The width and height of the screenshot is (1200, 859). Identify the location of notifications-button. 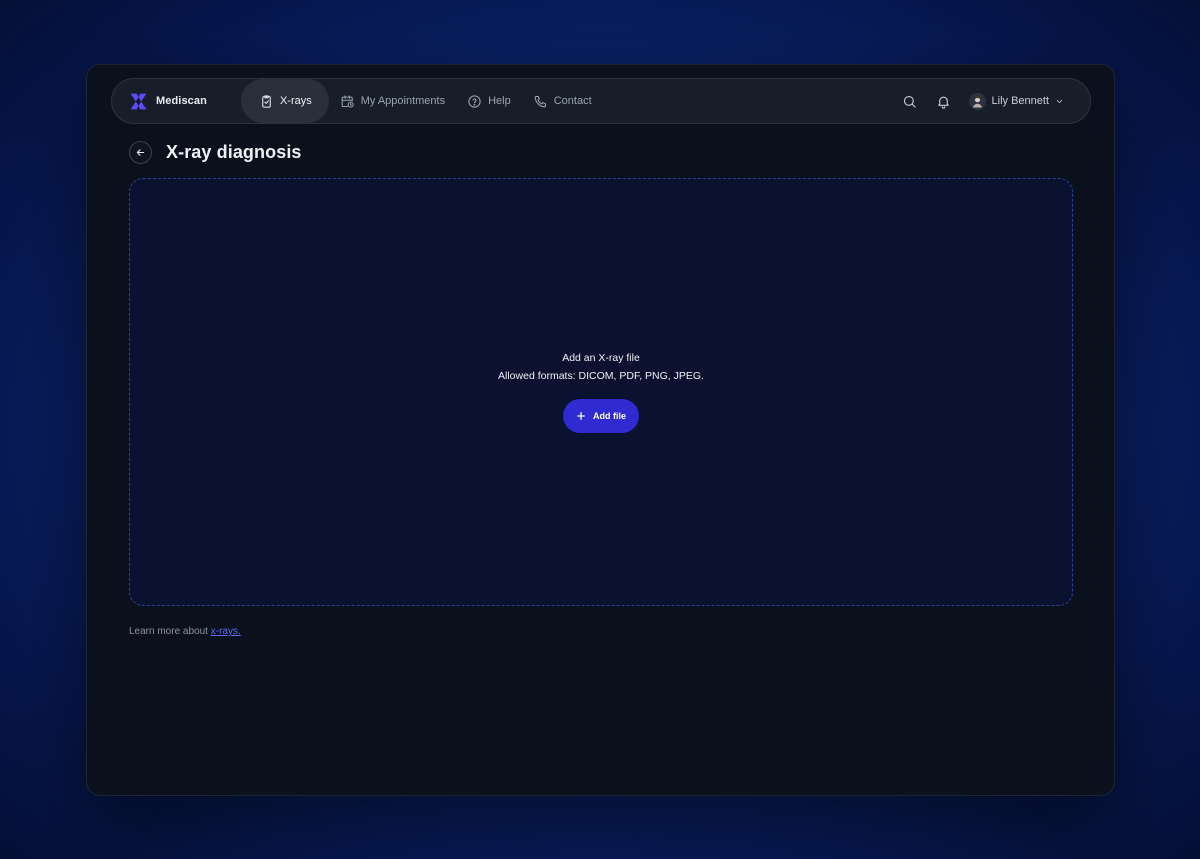
(944, 101).